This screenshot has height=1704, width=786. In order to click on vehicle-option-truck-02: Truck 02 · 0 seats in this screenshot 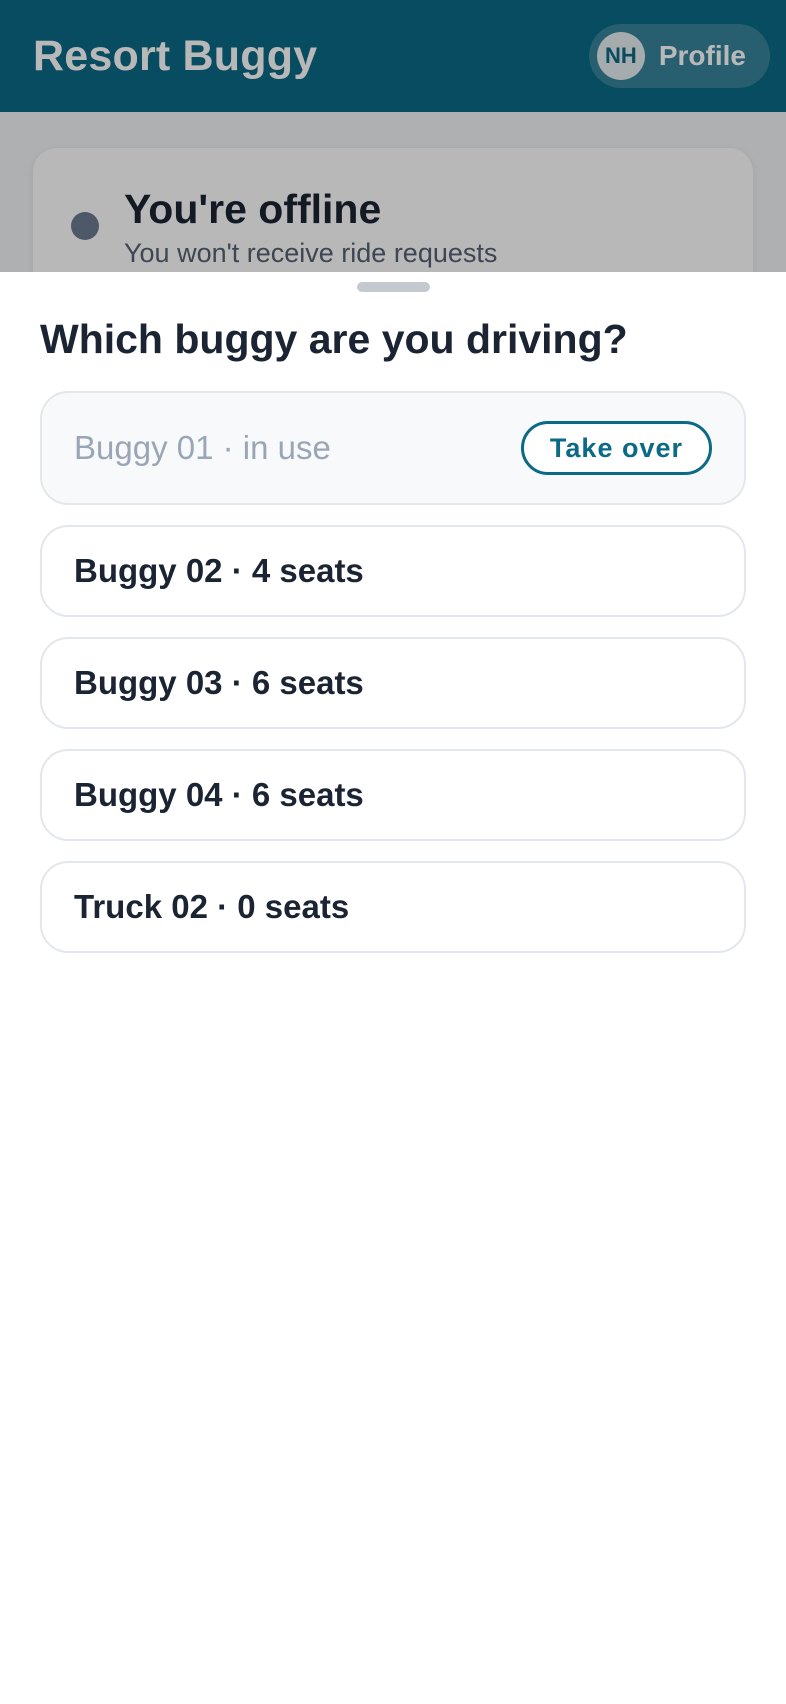, I will do `click(393, 907)`.